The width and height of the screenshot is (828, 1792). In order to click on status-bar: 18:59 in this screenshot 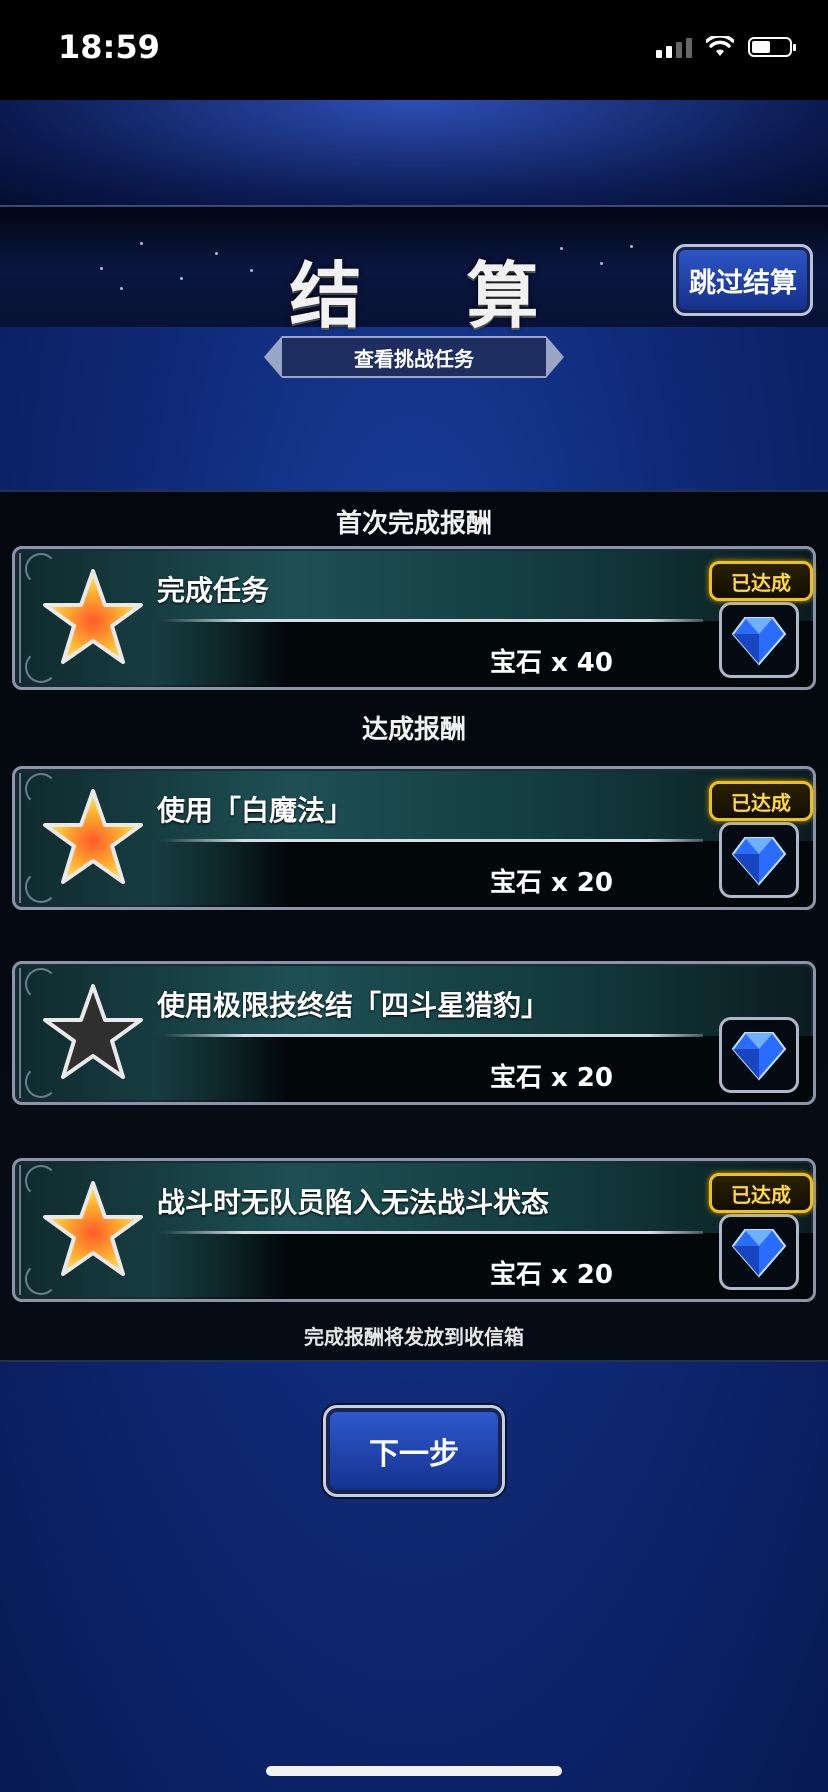, I will do `click(414, 50)`.